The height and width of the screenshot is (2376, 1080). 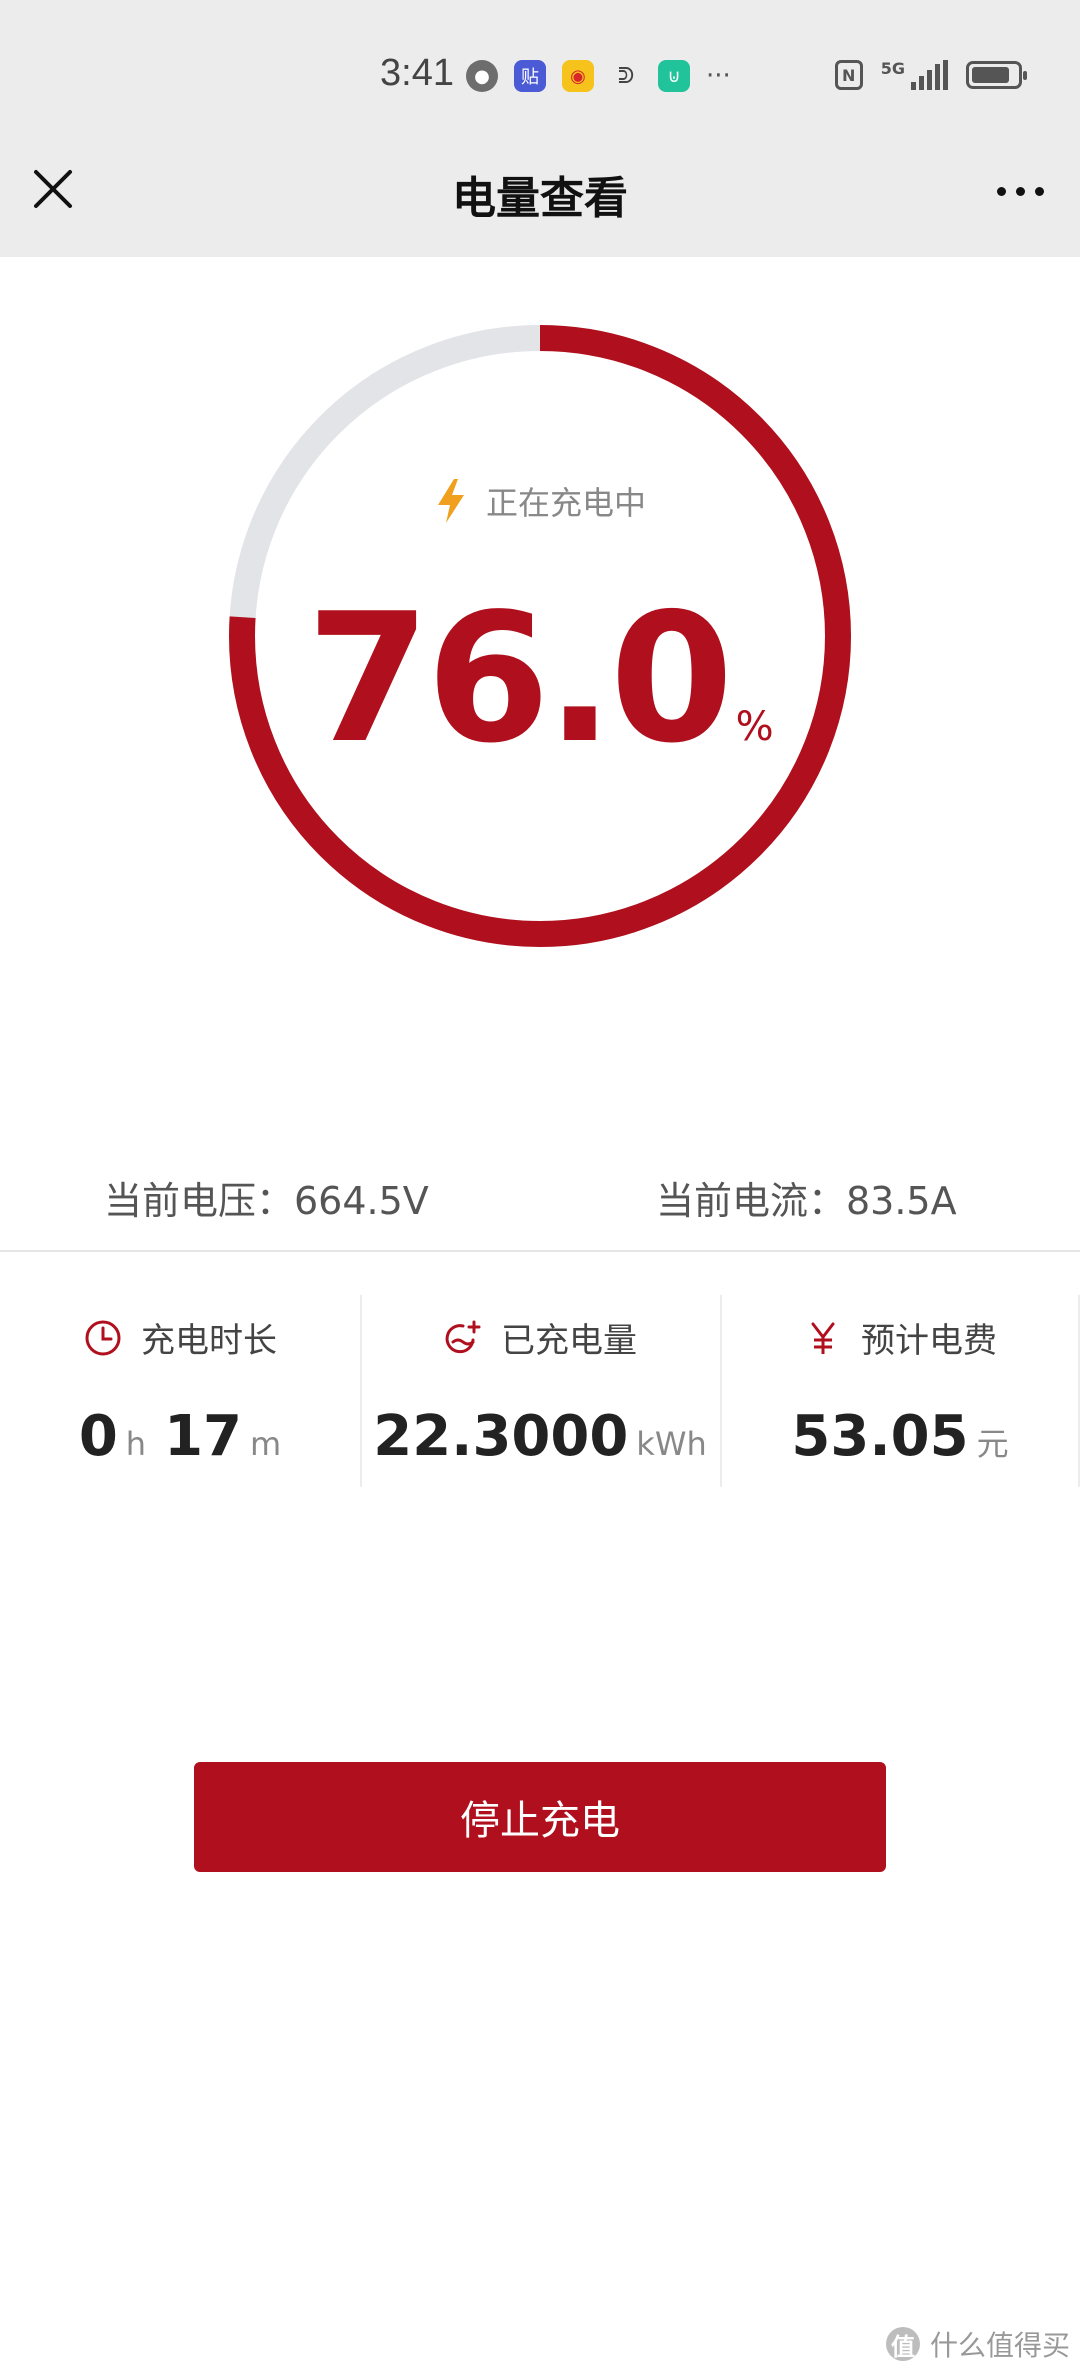 I want to click on stop-charging-button: 停止充电, so click(x=540, y=1817).